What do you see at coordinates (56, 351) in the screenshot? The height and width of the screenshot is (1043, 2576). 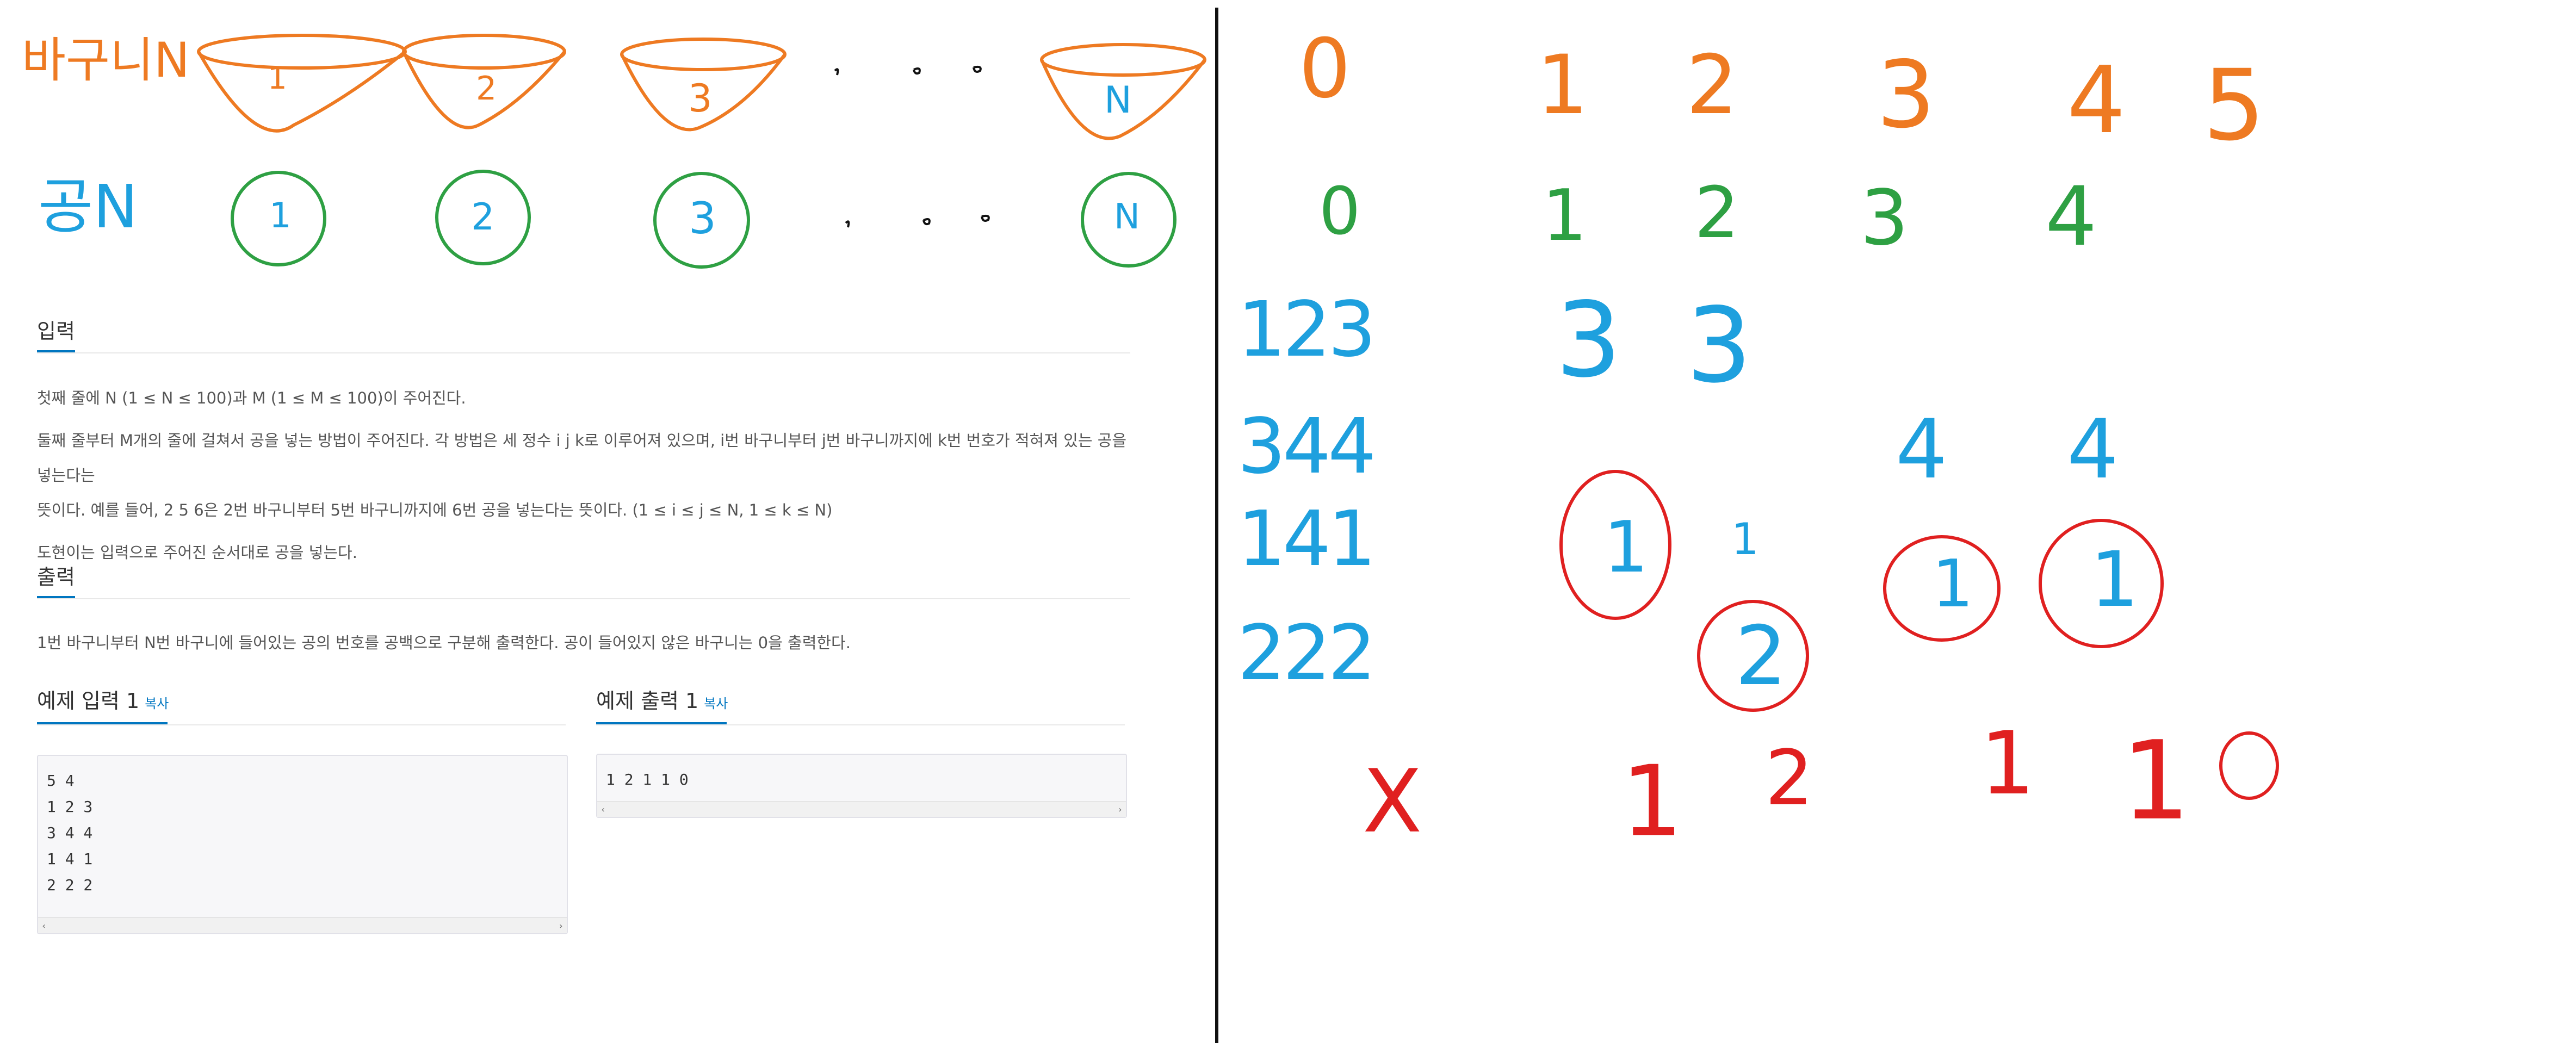 I see `input-title-underline` at bounding box center [56, 351].